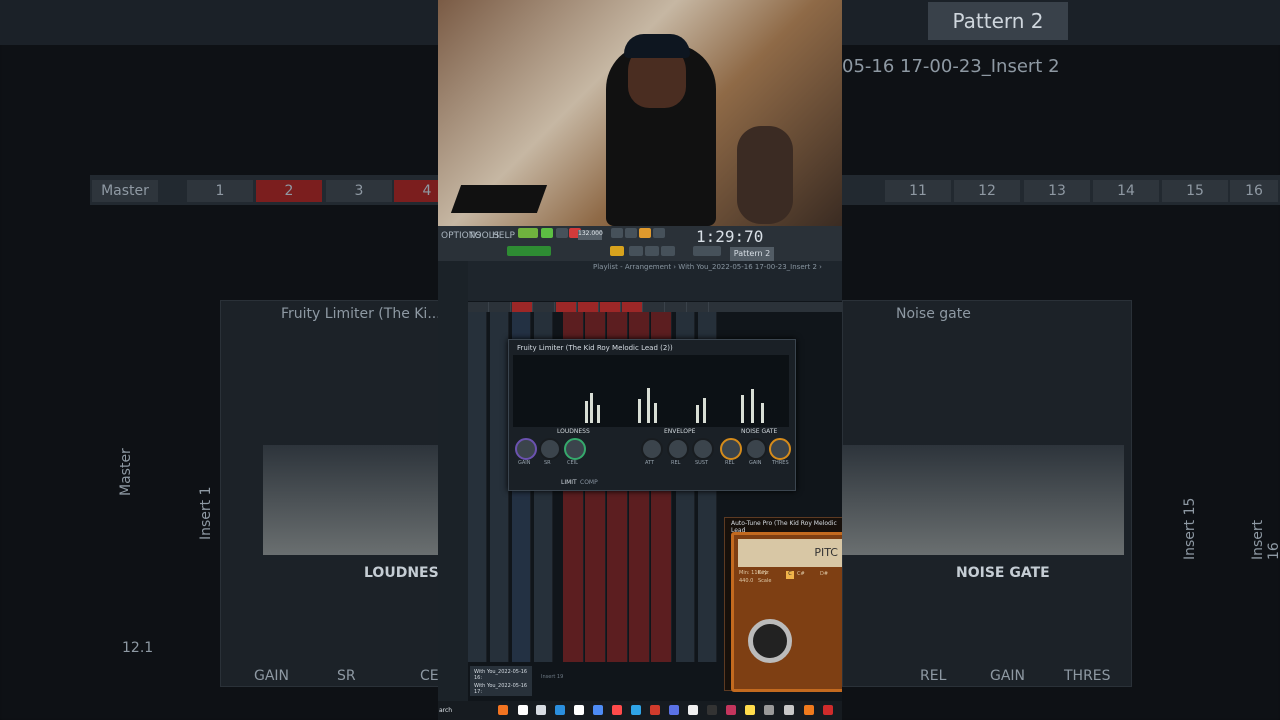 The width and height of the screenshot is (1280, 720). Describe the element at coordinates (206, 513) in the screenshot. I see `background-insert-1-vertical-label: Insert 1` at that location.